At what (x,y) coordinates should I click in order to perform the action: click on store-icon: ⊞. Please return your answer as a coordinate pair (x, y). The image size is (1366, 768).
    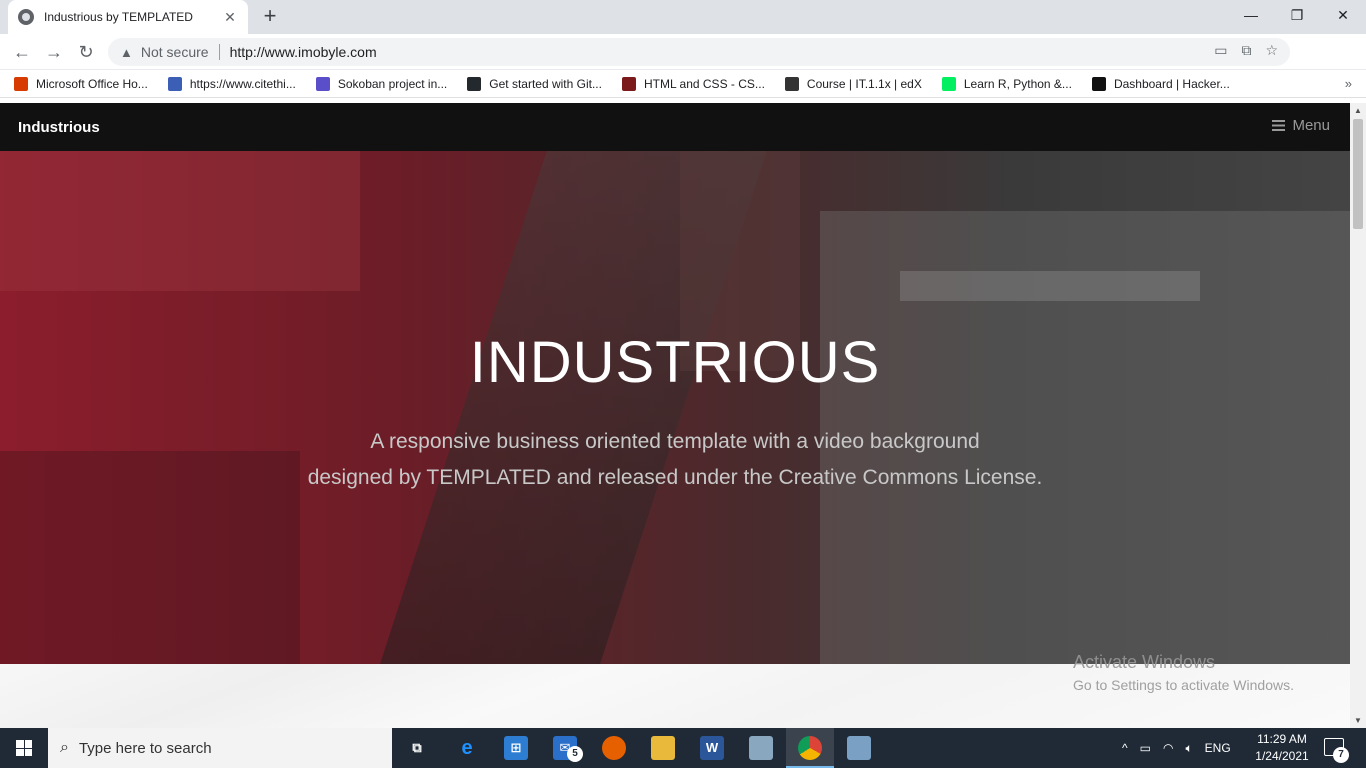
    Looking at the image, I should click on (516, 748).